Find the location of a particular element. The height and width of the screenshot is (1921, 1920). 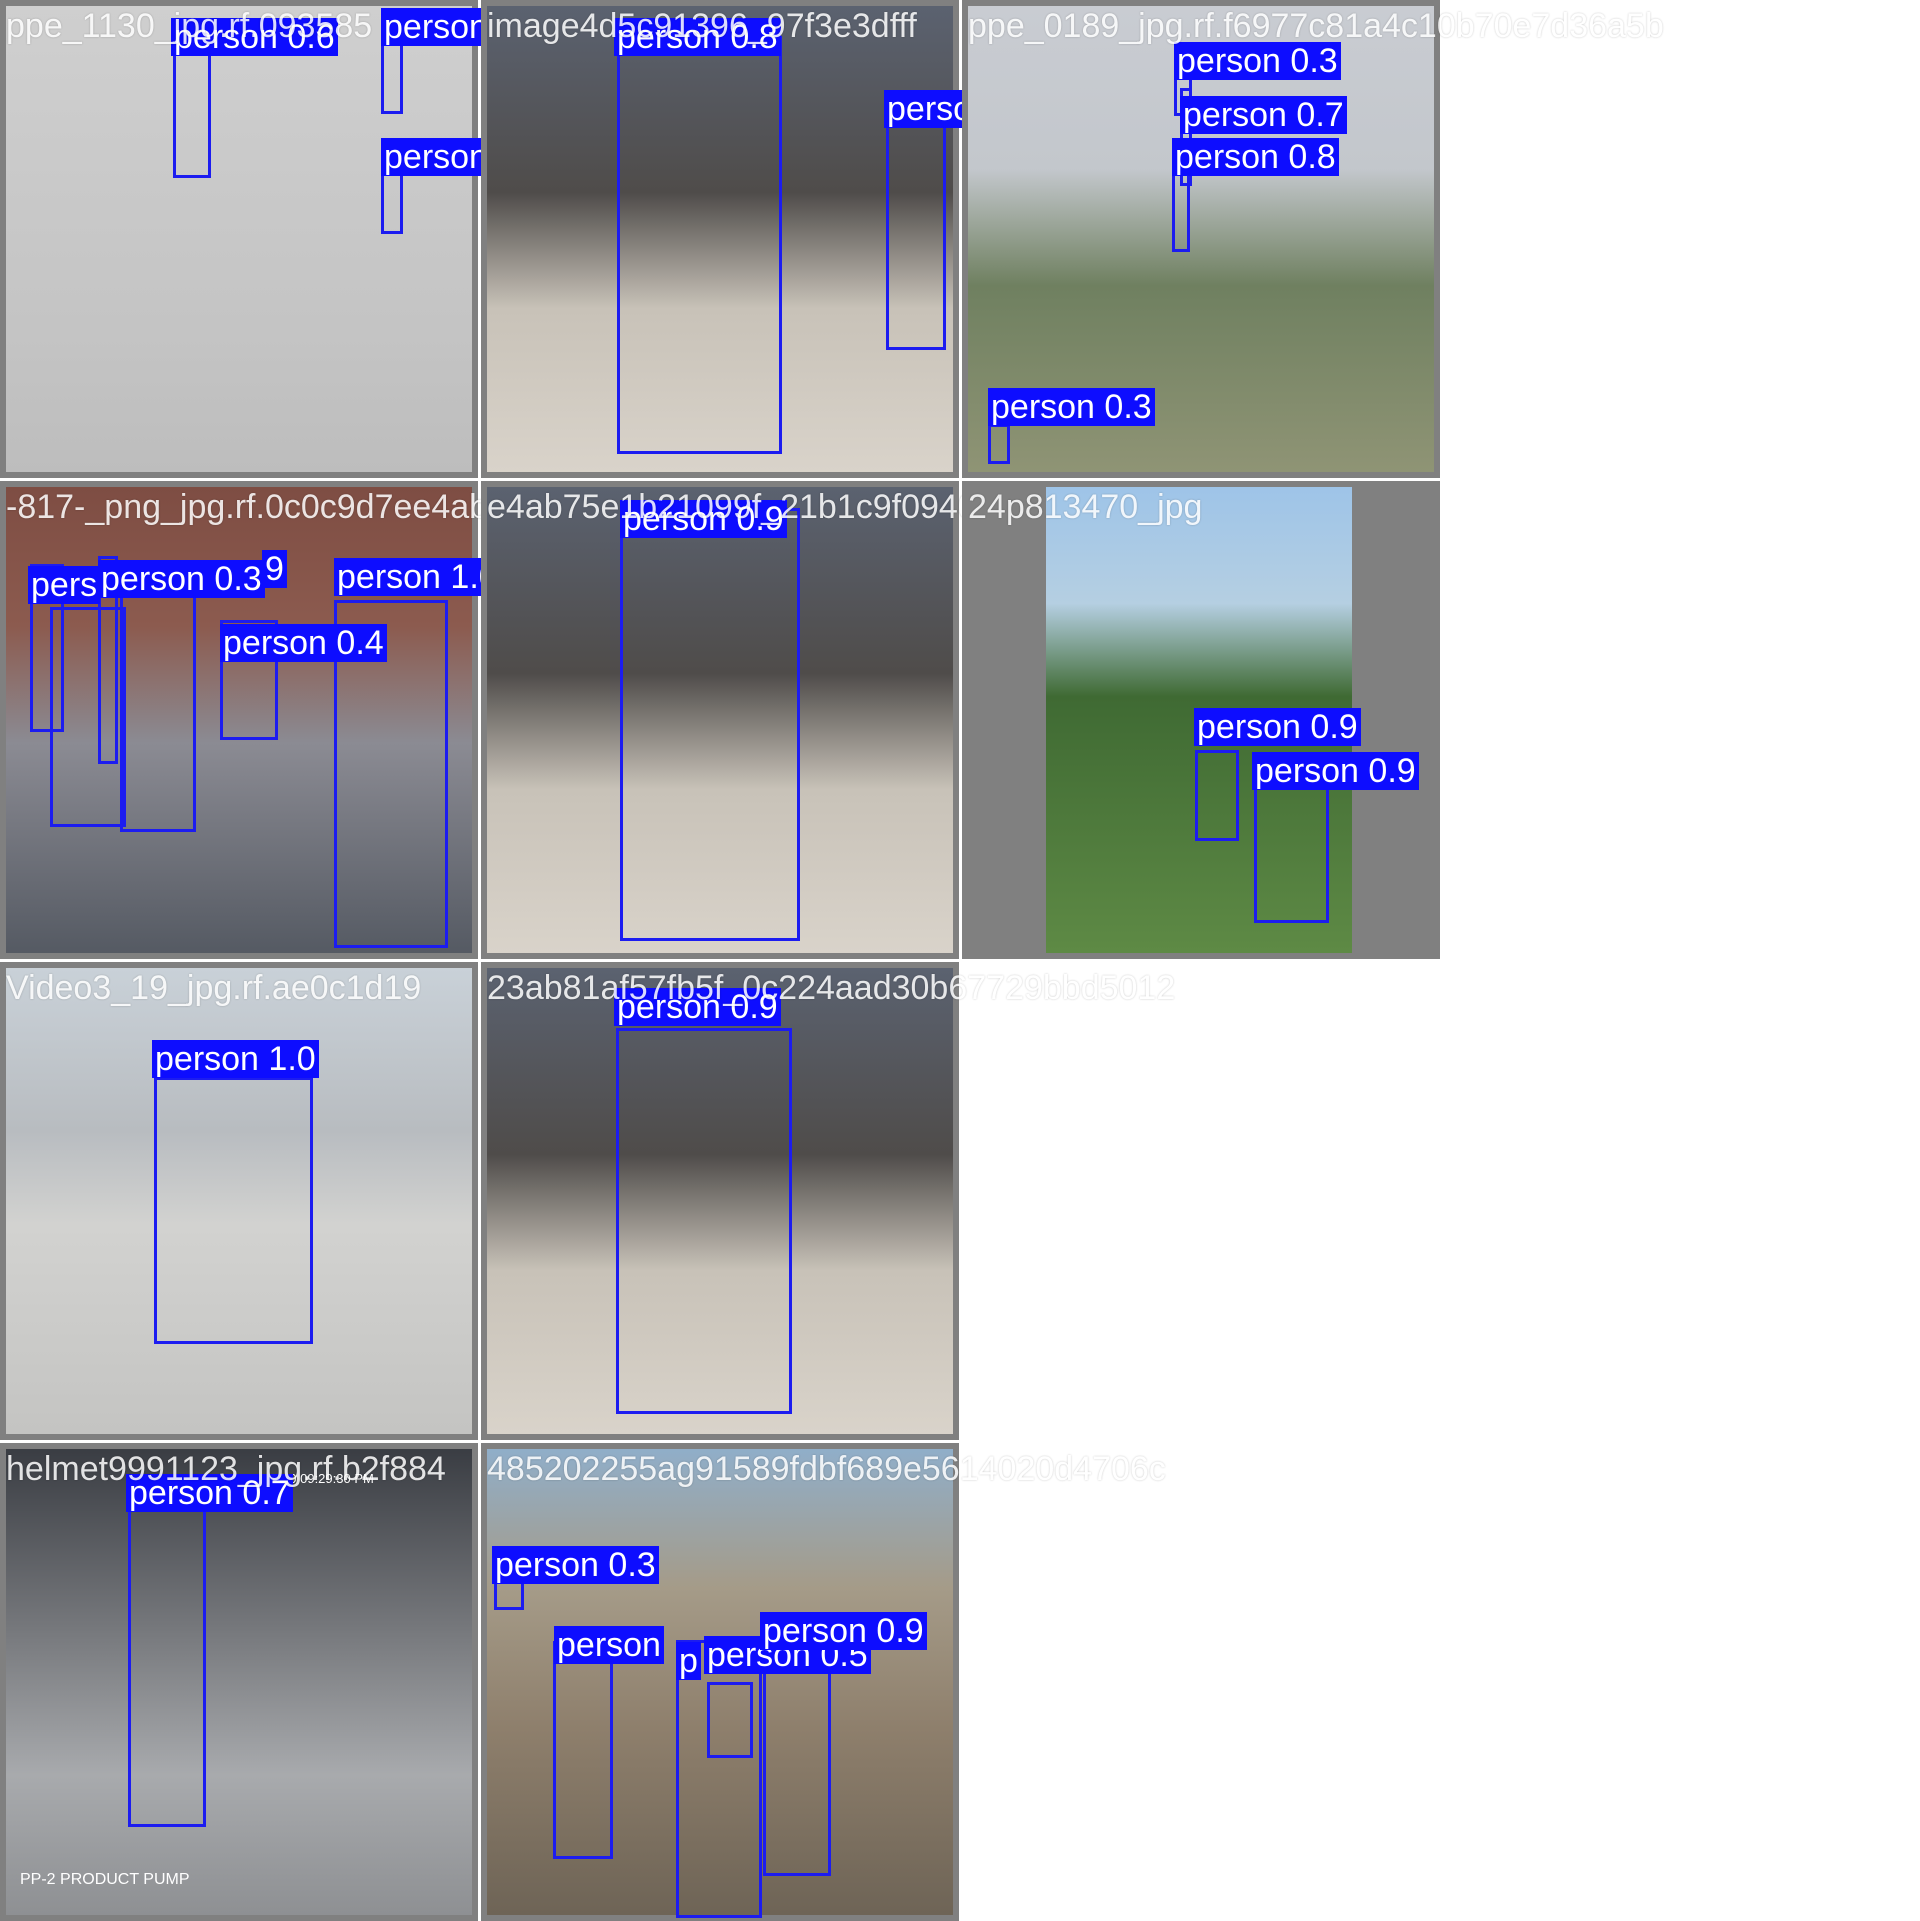

detection-label: person 0.4 is located at coordinates (303, 643).